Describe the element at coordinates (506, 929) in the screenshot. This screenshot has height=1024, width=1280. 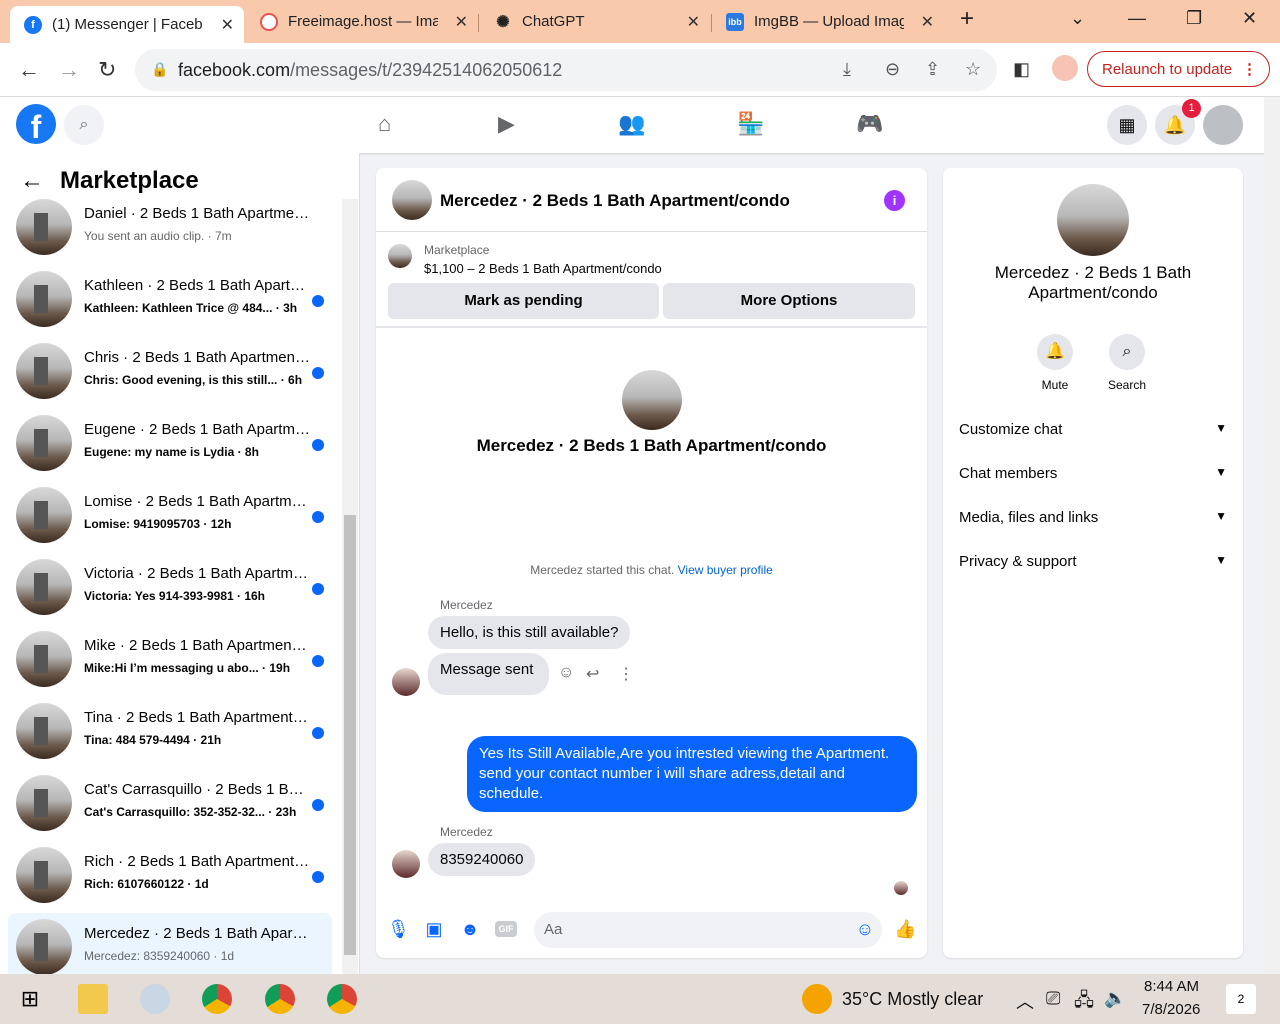
I see `gif-icon: GIF` at that location.